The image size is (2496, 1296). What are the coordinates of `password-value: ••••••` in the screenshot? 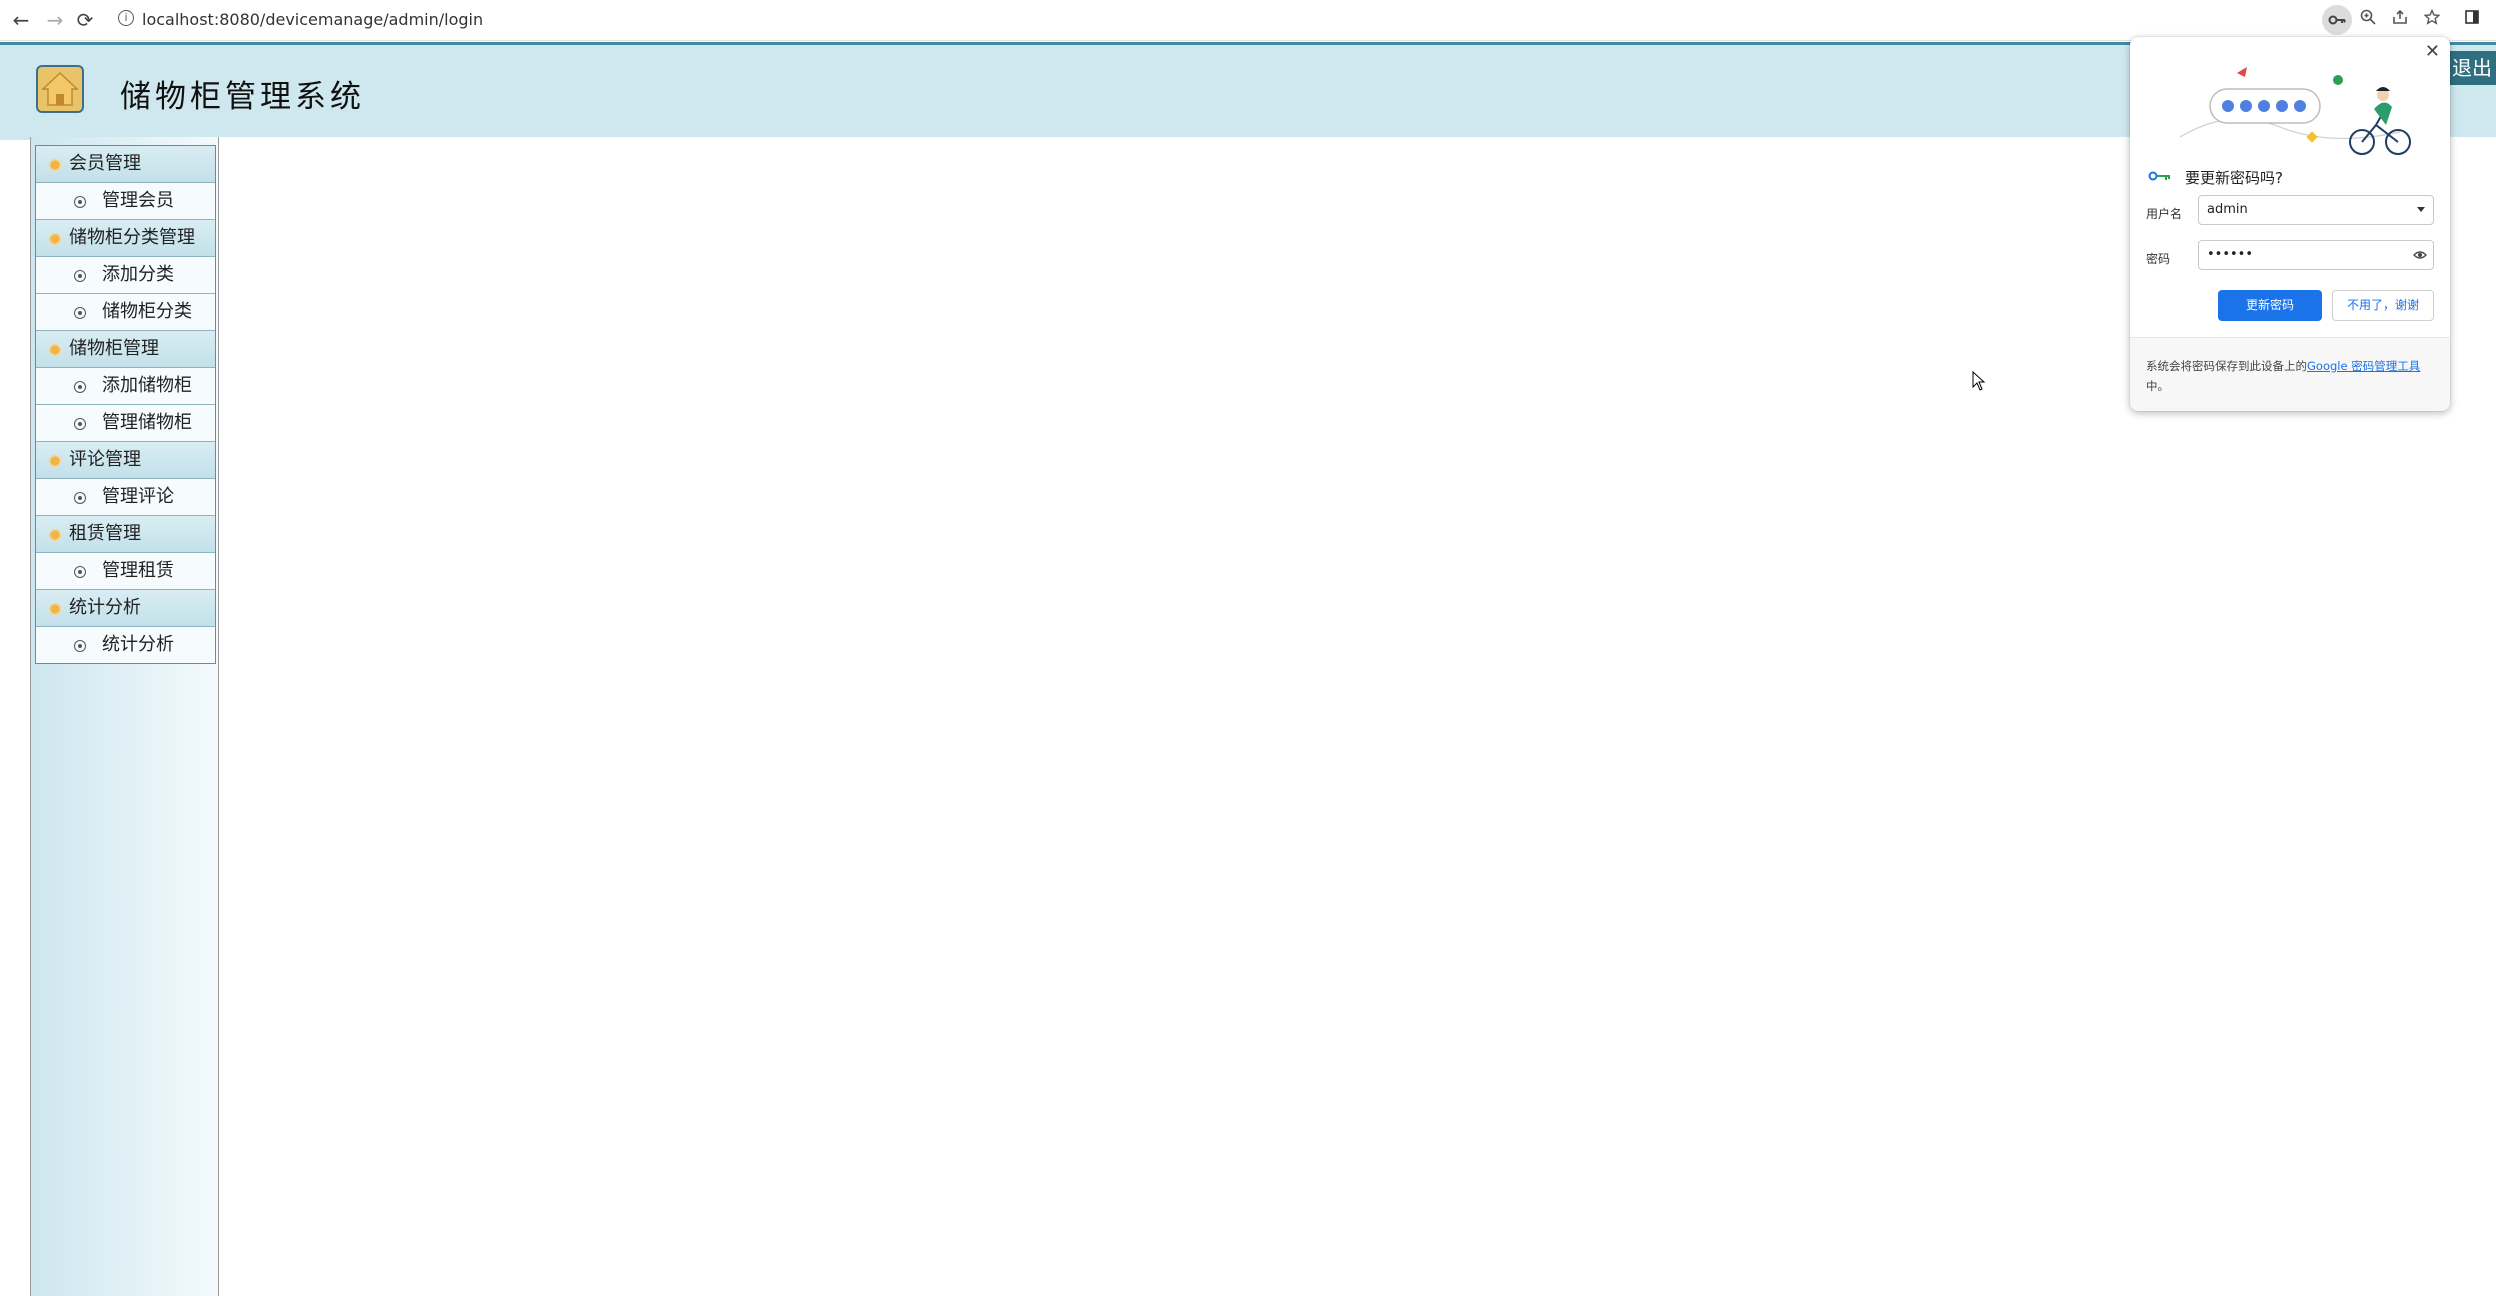 It's located at (2230, 254).